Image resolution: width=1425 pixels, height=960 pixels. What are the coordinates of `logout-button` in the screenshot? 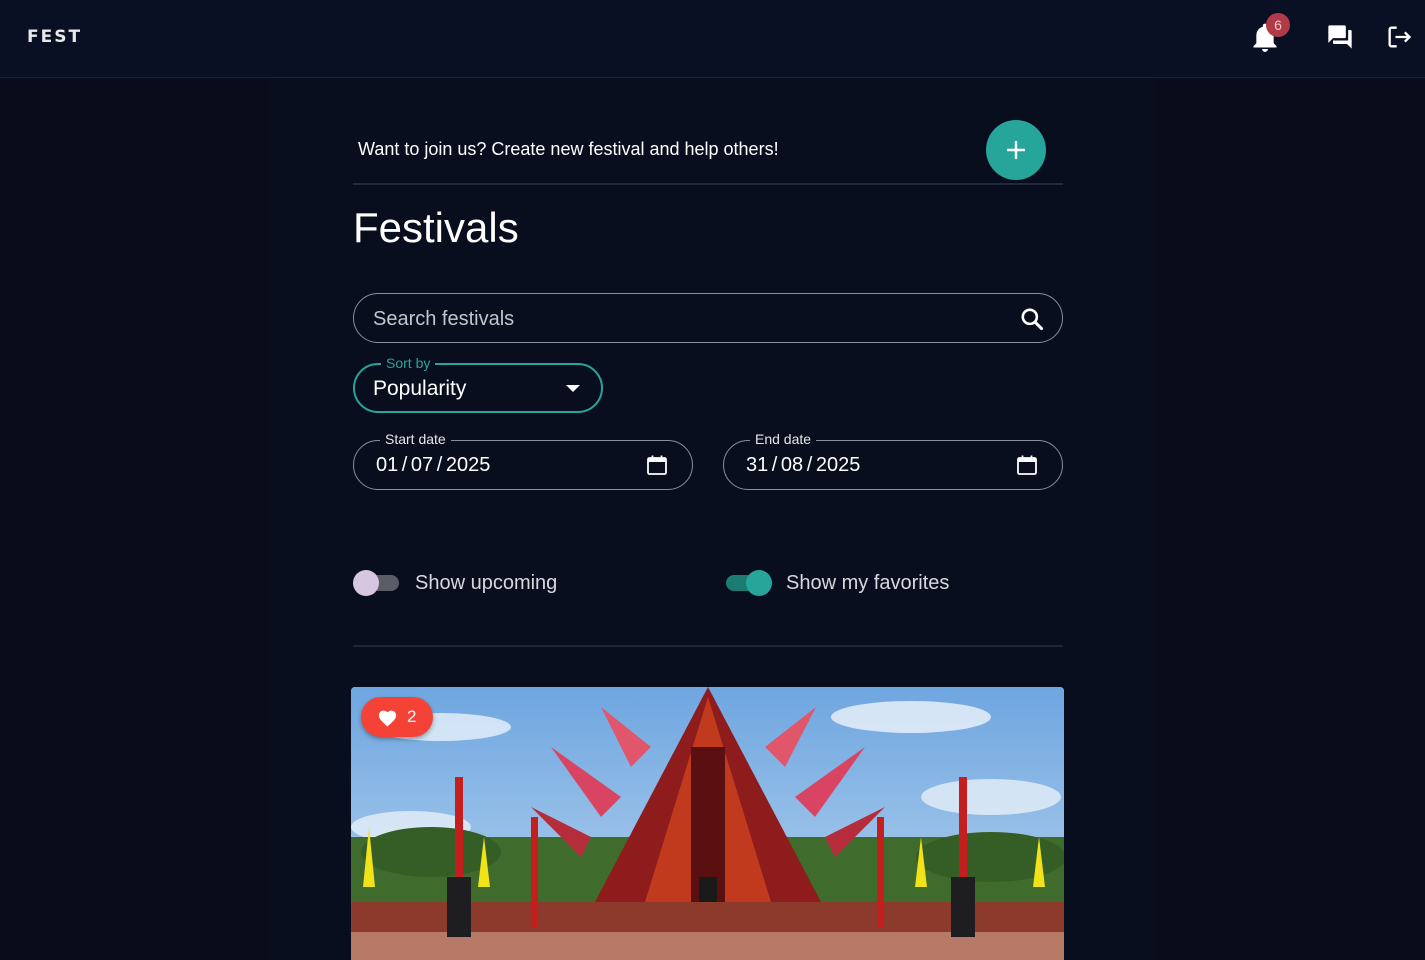 It's located at (1399, 37).